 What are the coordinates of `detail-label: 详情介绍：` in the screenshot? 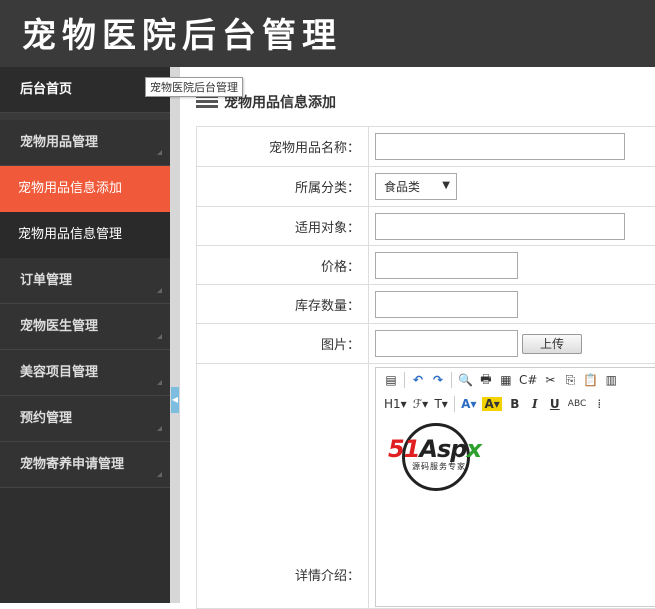 It's located at (283, 486).